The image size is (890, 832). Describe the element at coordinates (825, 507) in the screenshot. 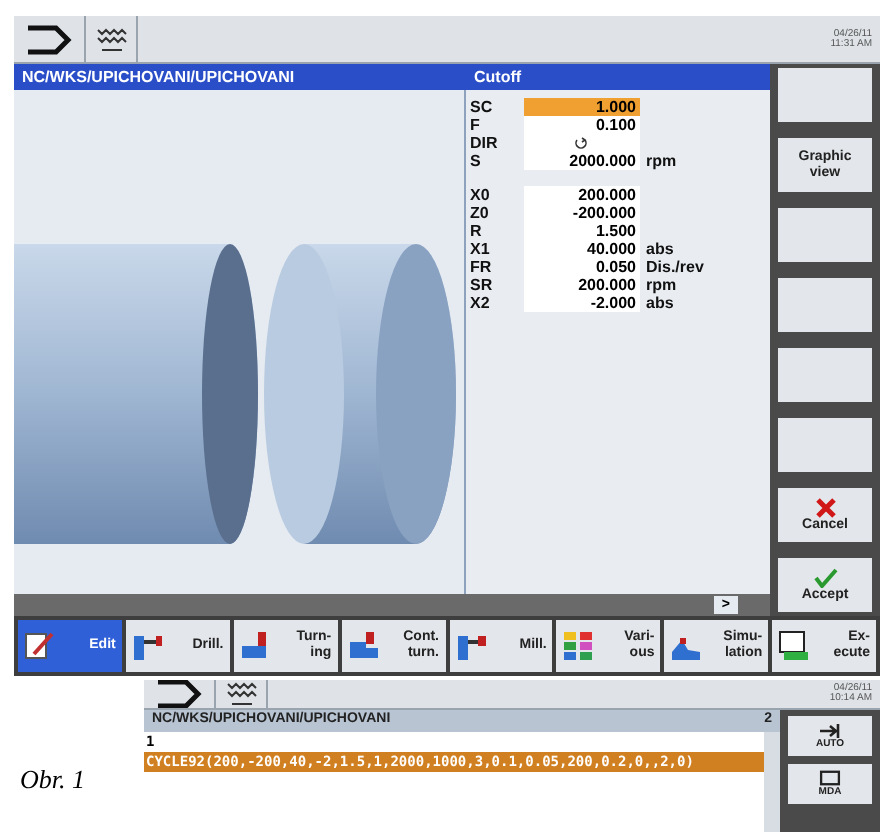

I see `cross-icon` at that location.